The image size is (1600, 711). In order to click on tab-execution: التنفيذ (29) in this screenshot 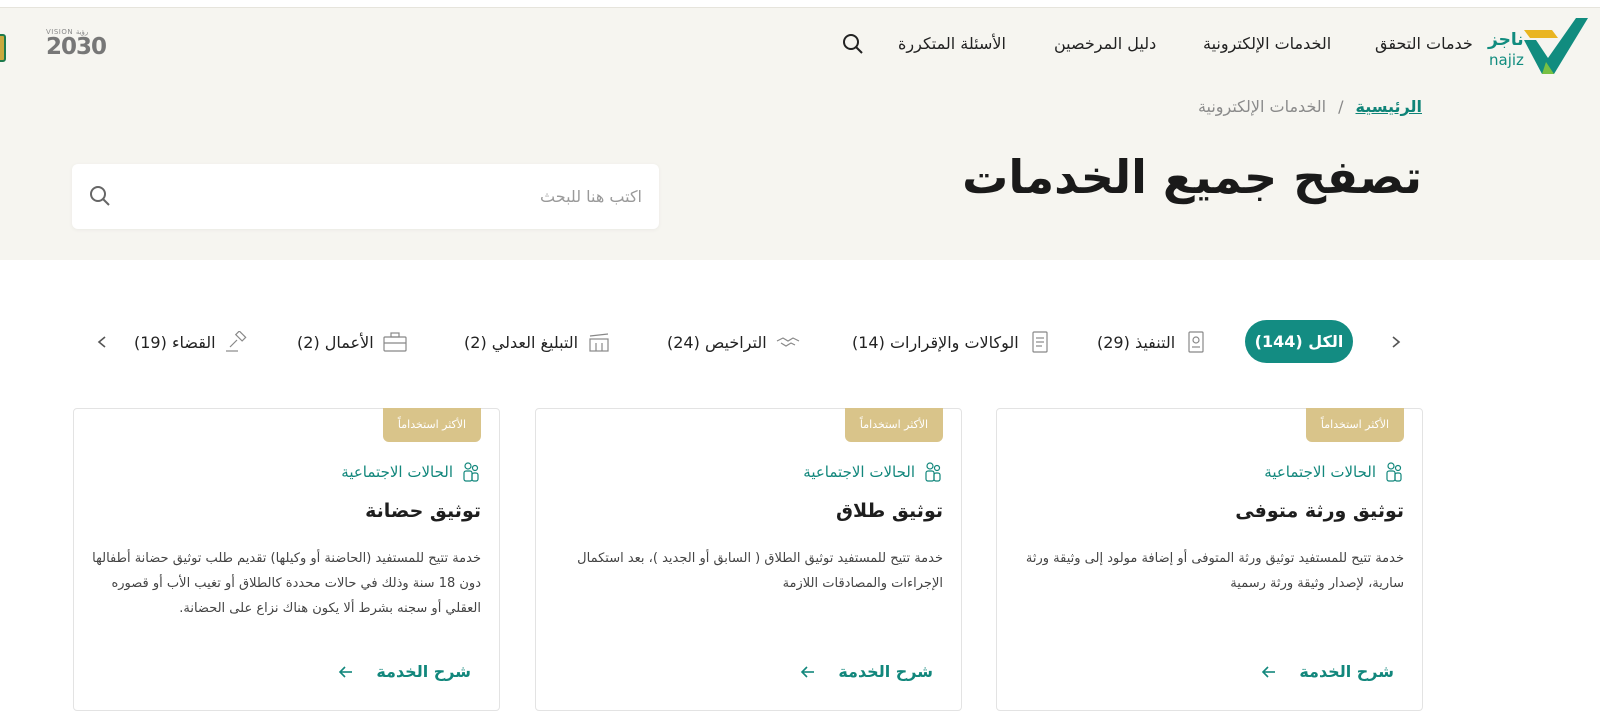, I will do `click(1153, 342)`.